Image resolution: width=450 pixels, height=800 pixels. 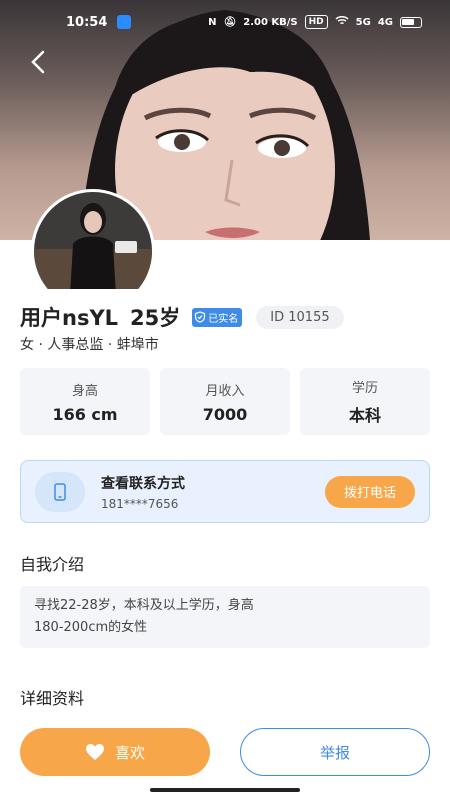 What do you see at coordinates (52, 698) in the screenshot?
I see `details-title: 详细资料` at bounding box center [52, 698].